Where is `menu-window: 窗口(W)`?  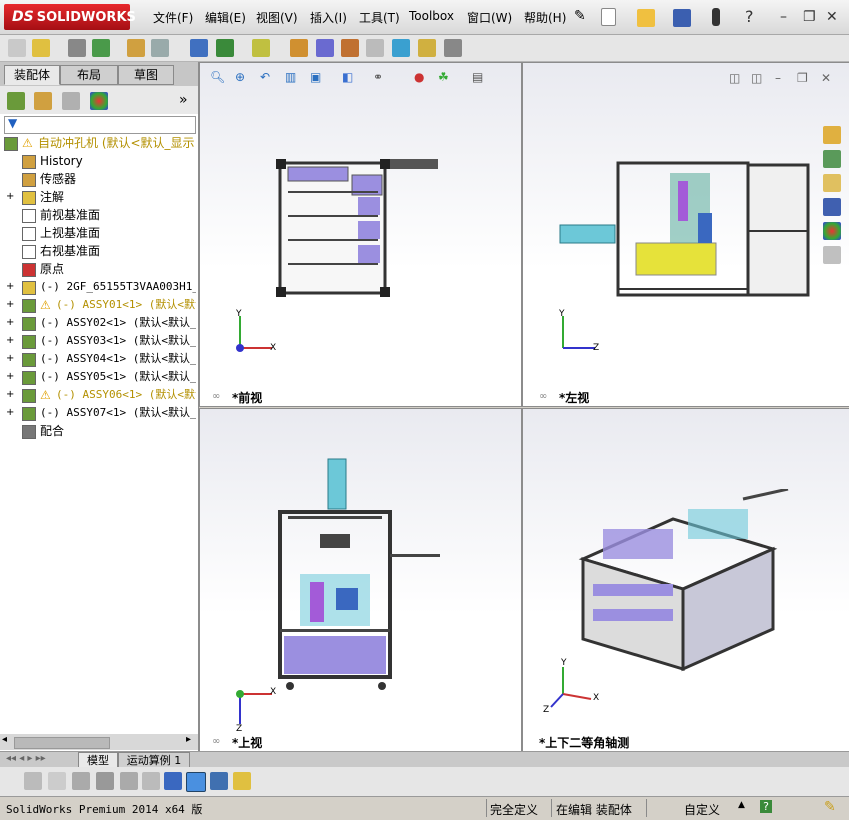 menu-window: 窗口(W) is located at coordinates (489, 17).